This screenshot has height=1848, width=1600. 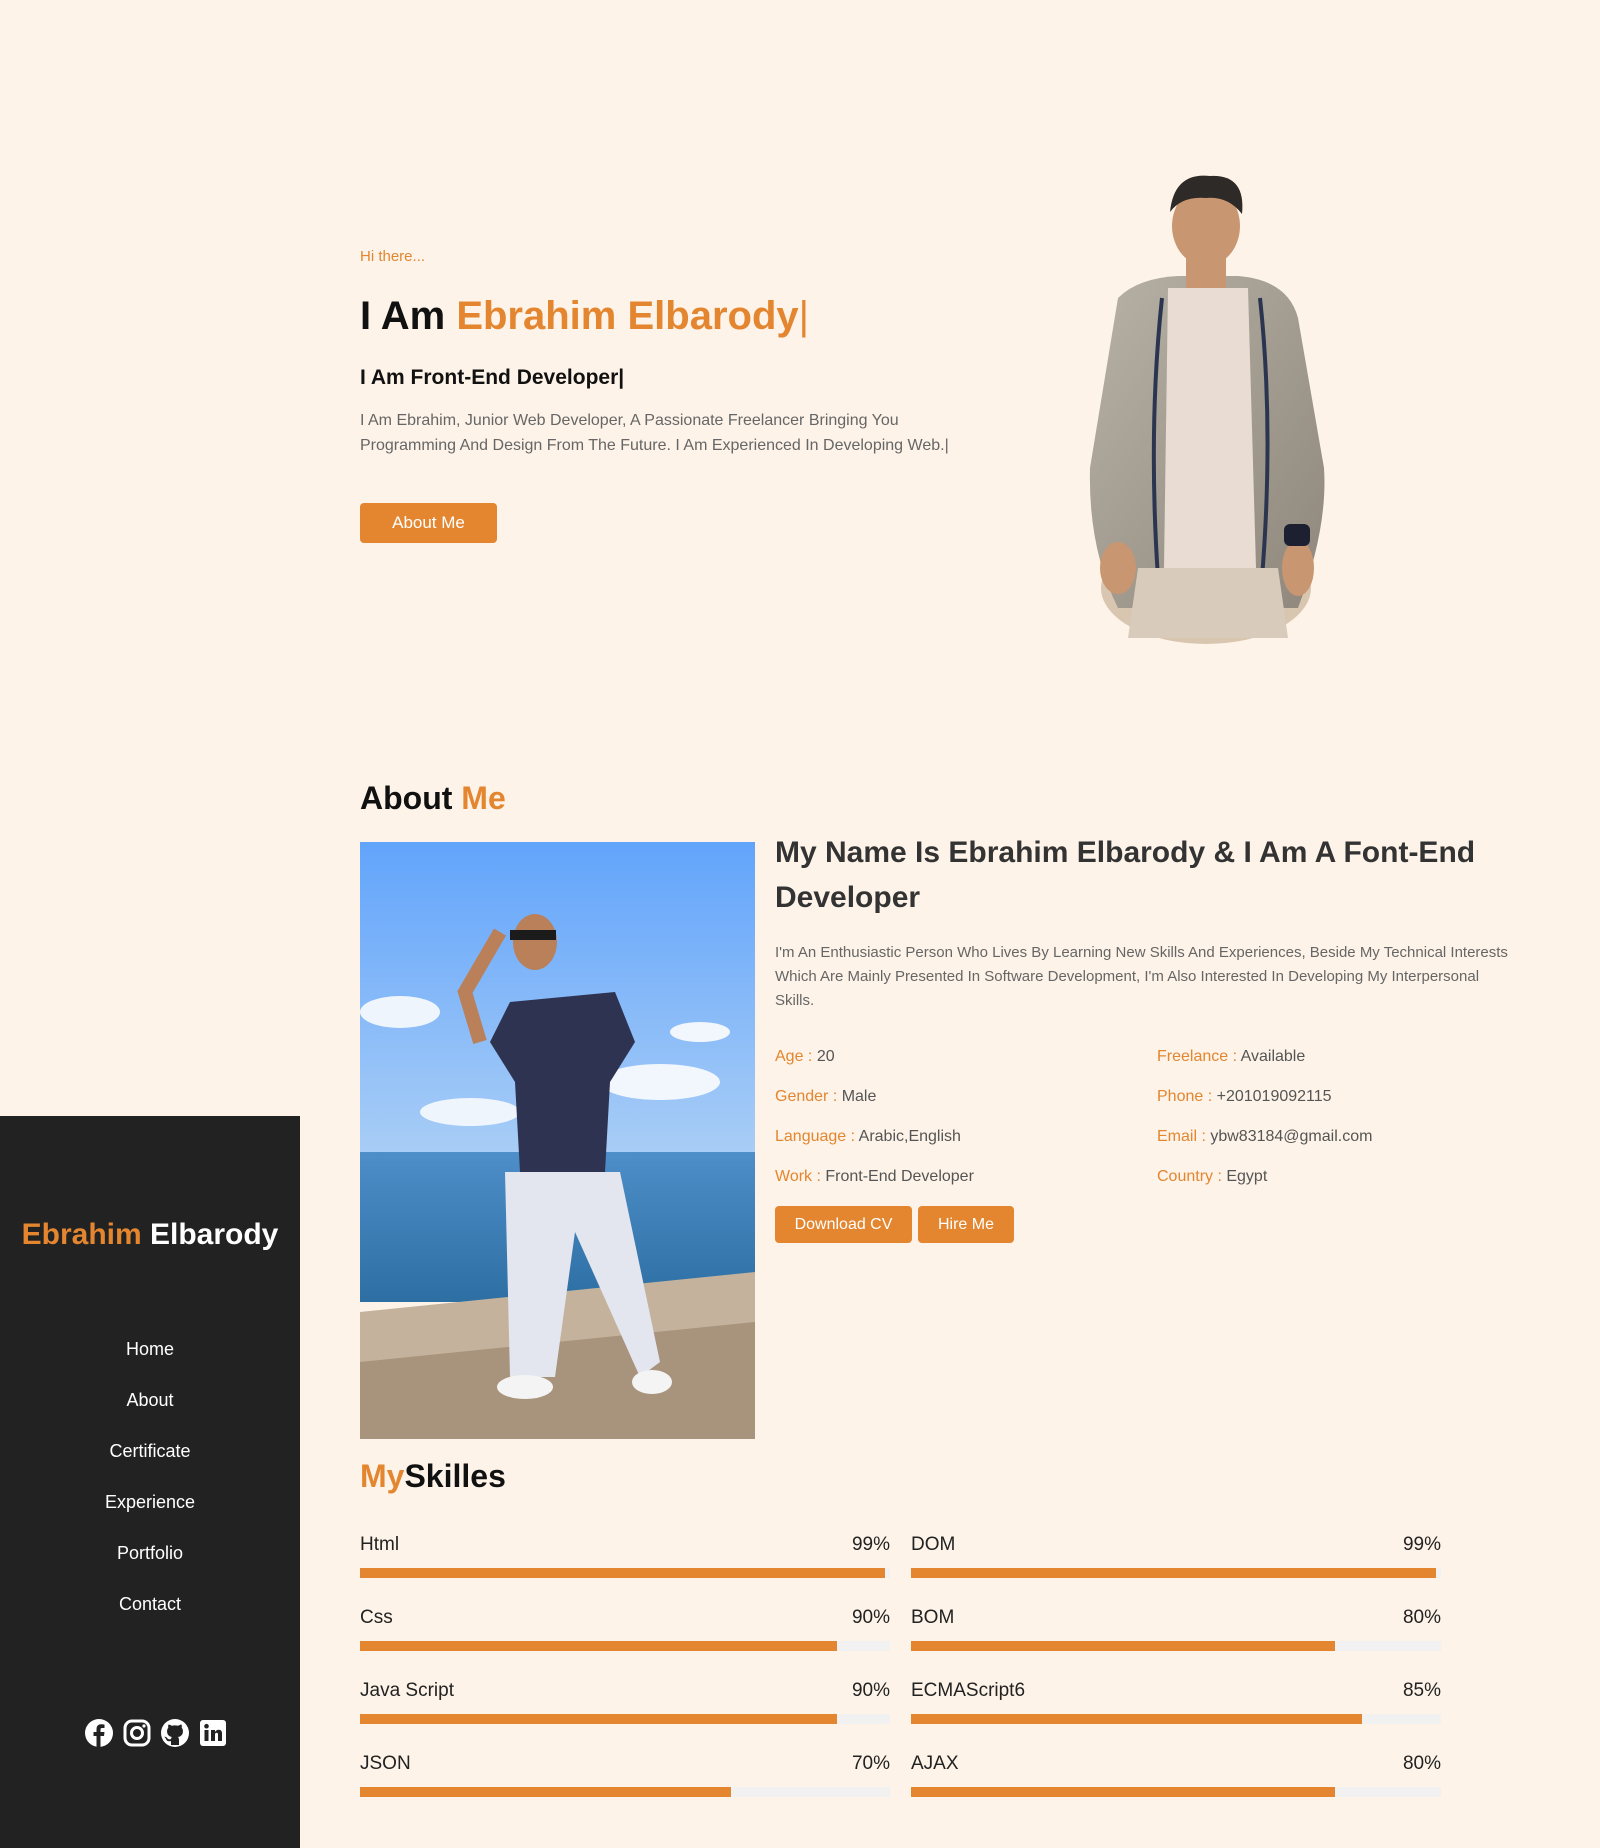 I want to click on skill-item: BOM 80%, so click(x=1176, y=1643).